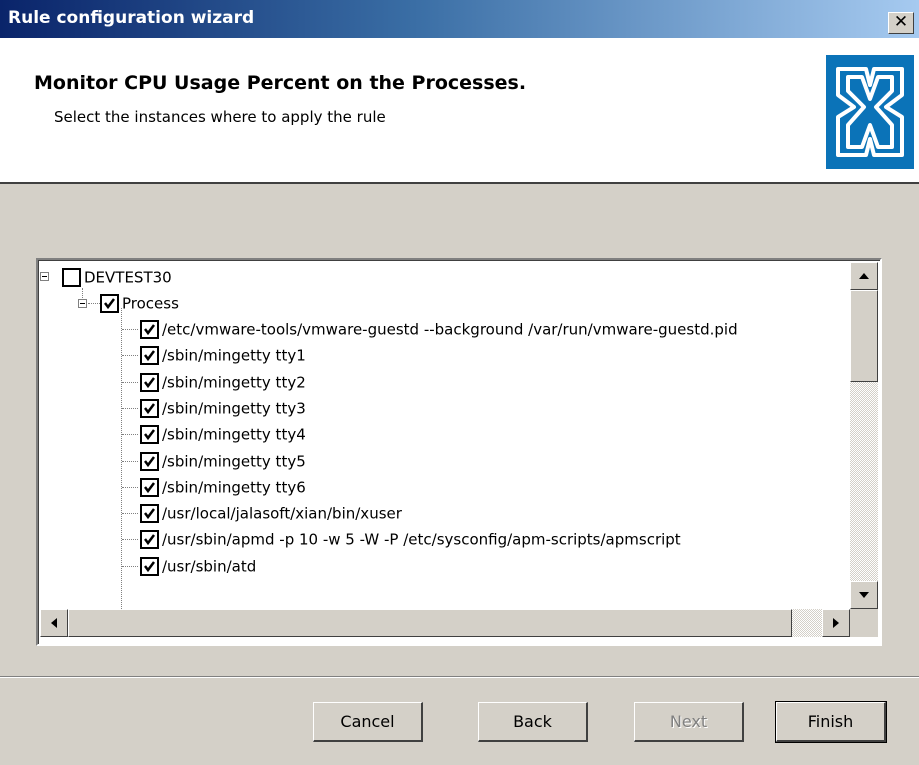 The width and height of the screenshot is (919, 765). What do you see at coordinates (82, 303) in the screenshot?
I see `group-expander-icon` at bounding box center [82, 303].